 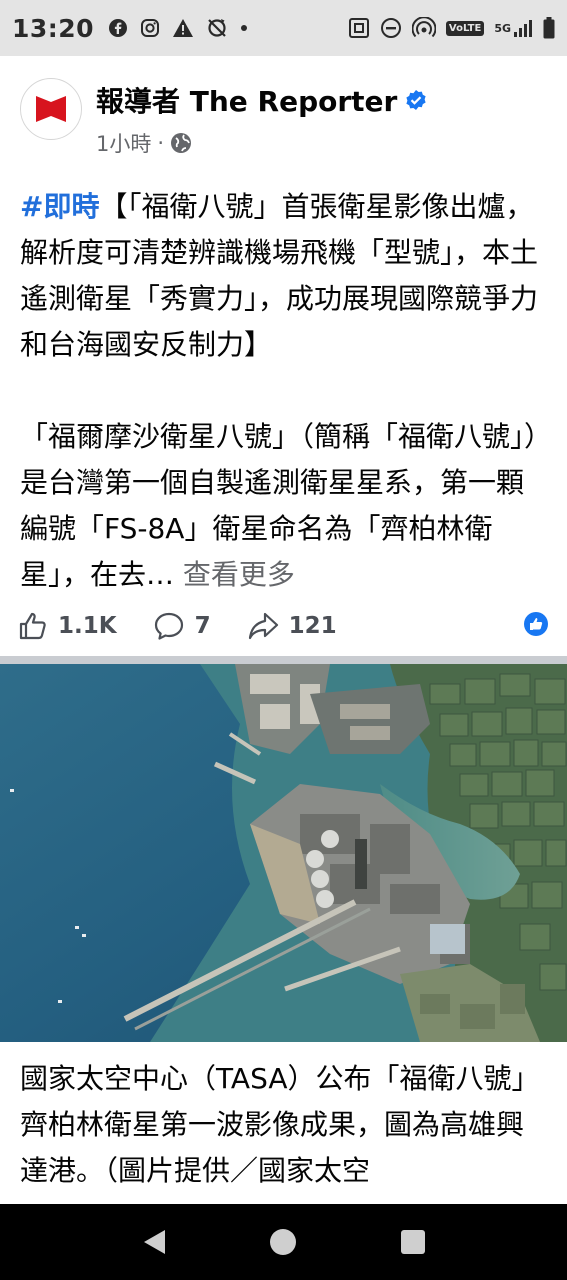 What do you see at coordinates (549, 28) in the screenshot?
I see `battery-icon` at bounding box center [549, 28].